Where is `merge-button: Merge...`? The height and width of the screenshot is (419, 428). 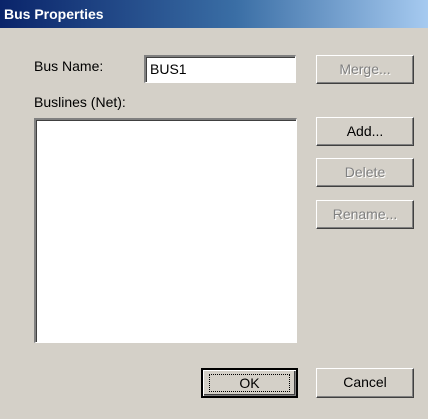
merge-button: Merge... is located at coordinates (365, 69).